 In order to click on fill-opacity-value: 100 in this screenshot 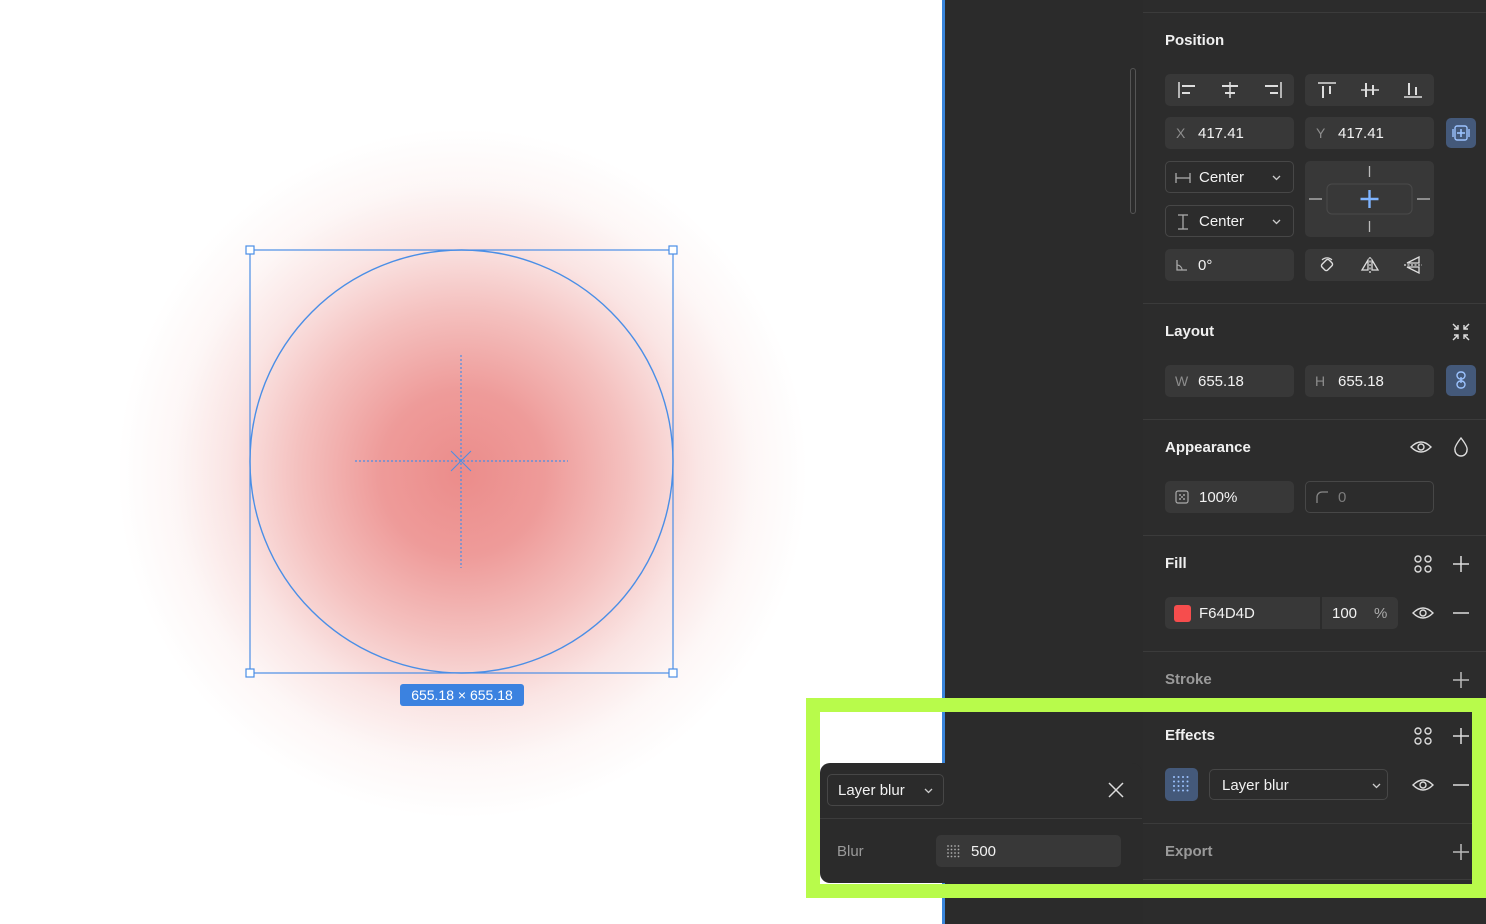, I will do `click(1345, 613)`.